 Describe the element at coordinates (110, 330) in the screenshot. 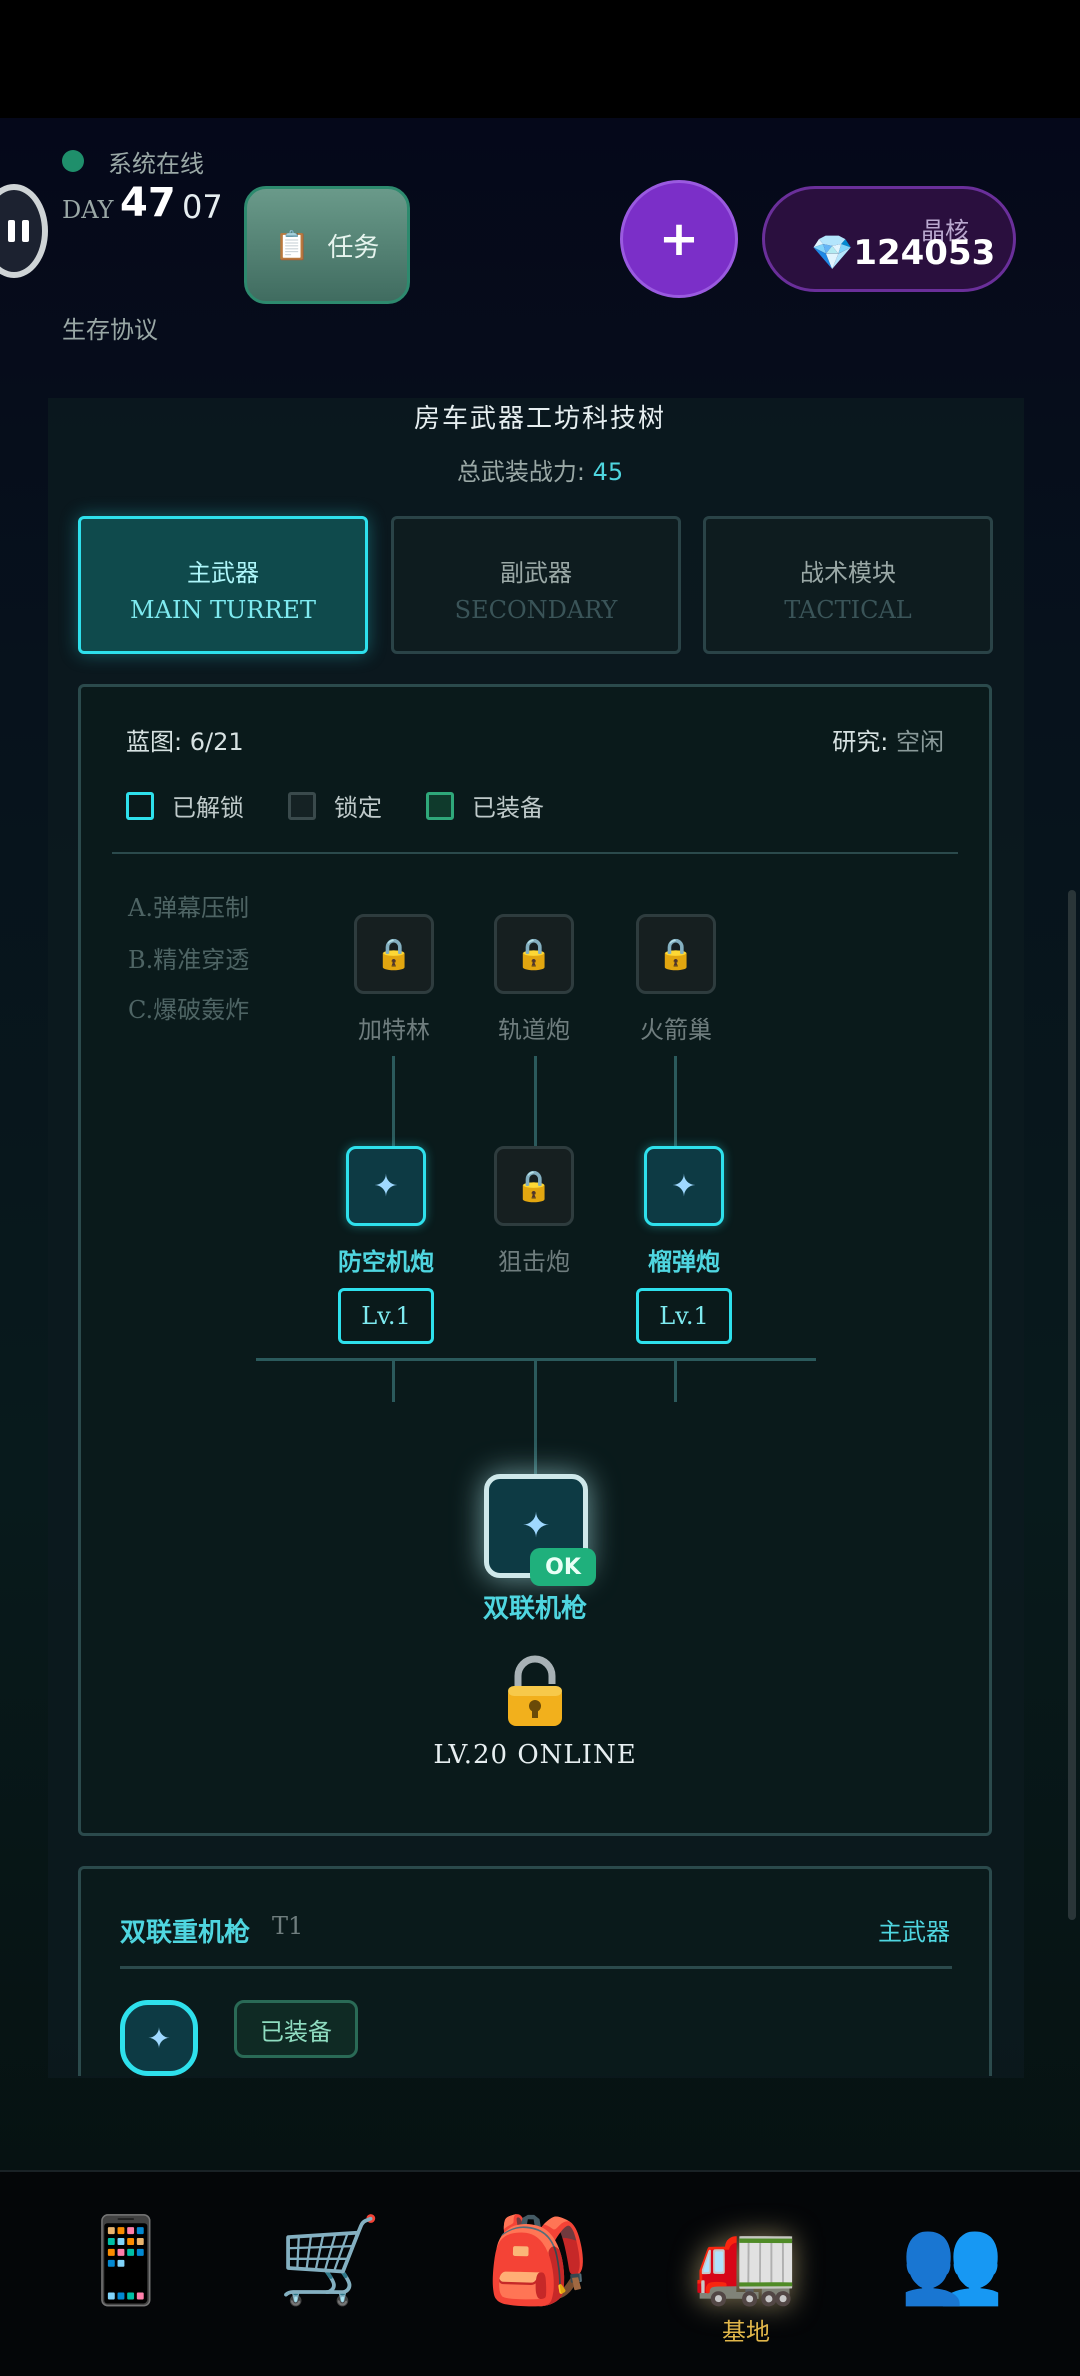

I see `protocol-label: 生存协议` at that location.